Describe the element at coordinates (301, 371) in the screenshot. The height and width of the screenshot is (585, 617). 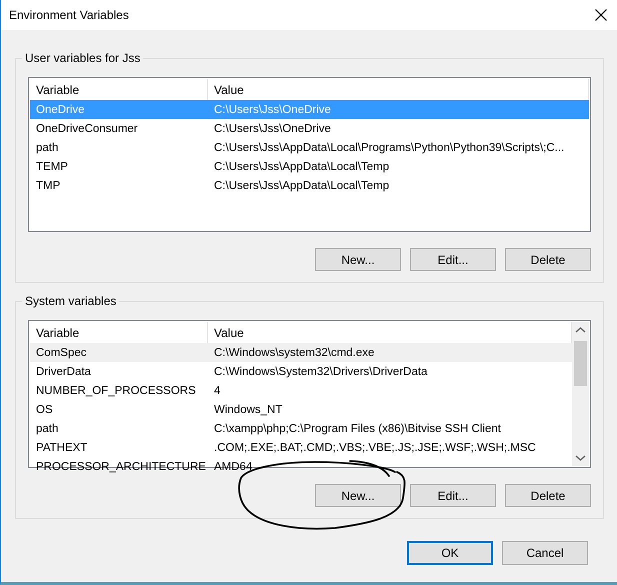
I see `variable-row: DriverData C:\Windows\System32\Drivers\DriverData` at that location.